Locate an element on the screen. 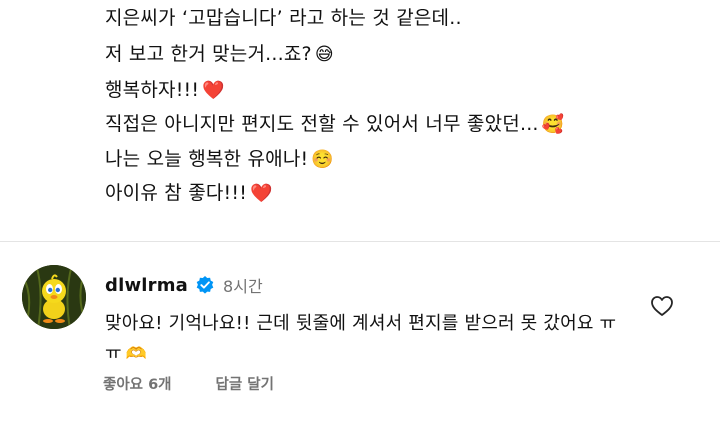 This screenshot has height=421, width=720. likes-count: 좋아요 6개 is located at coordinates (137, 383).